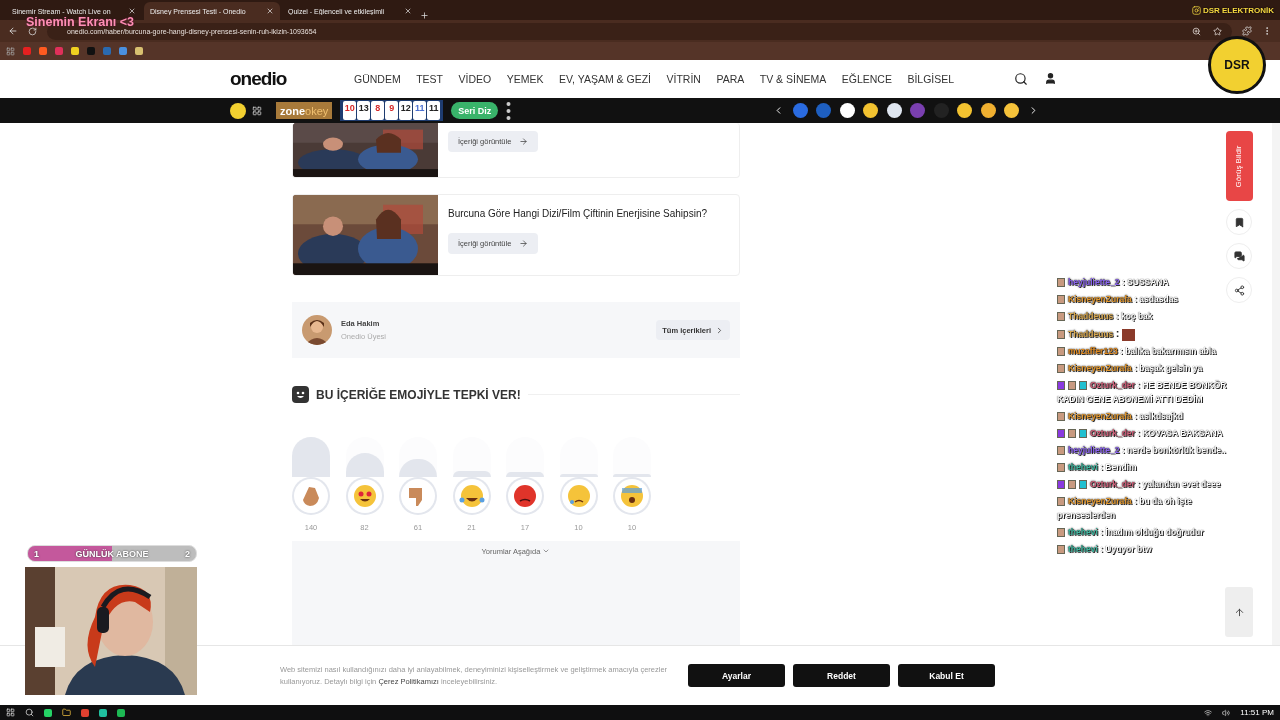 The height and width of the screenshot is (720, 1280). What do you see at coordinates (866, 79) in the screenshot?
I see `nav-link: EĞLENCE` at bounding box center [866, 79].